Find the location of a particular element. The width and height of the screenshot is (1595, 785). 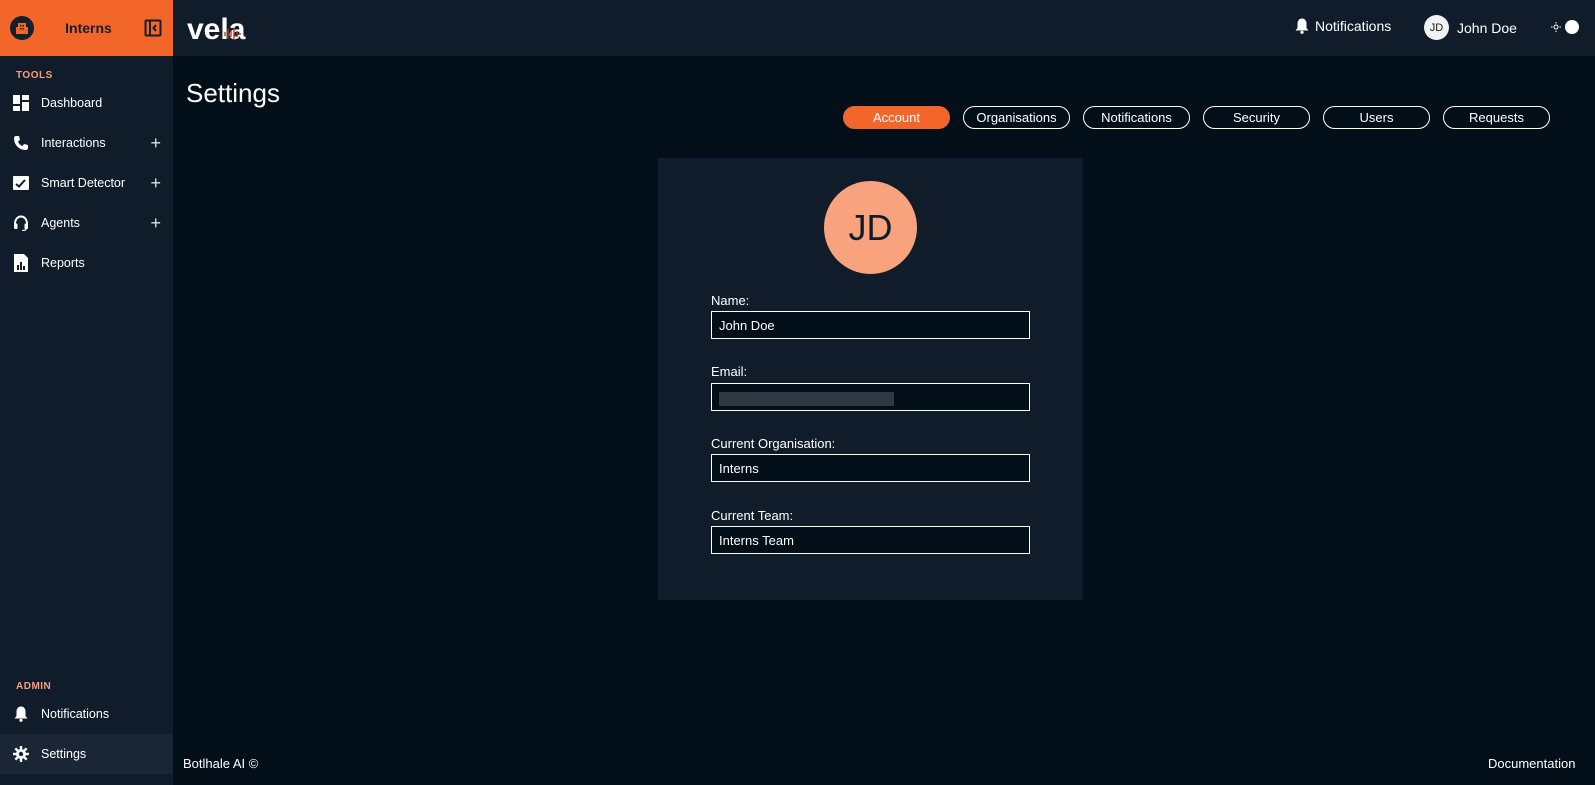

gear-icon is located at coordinates (21, 754).